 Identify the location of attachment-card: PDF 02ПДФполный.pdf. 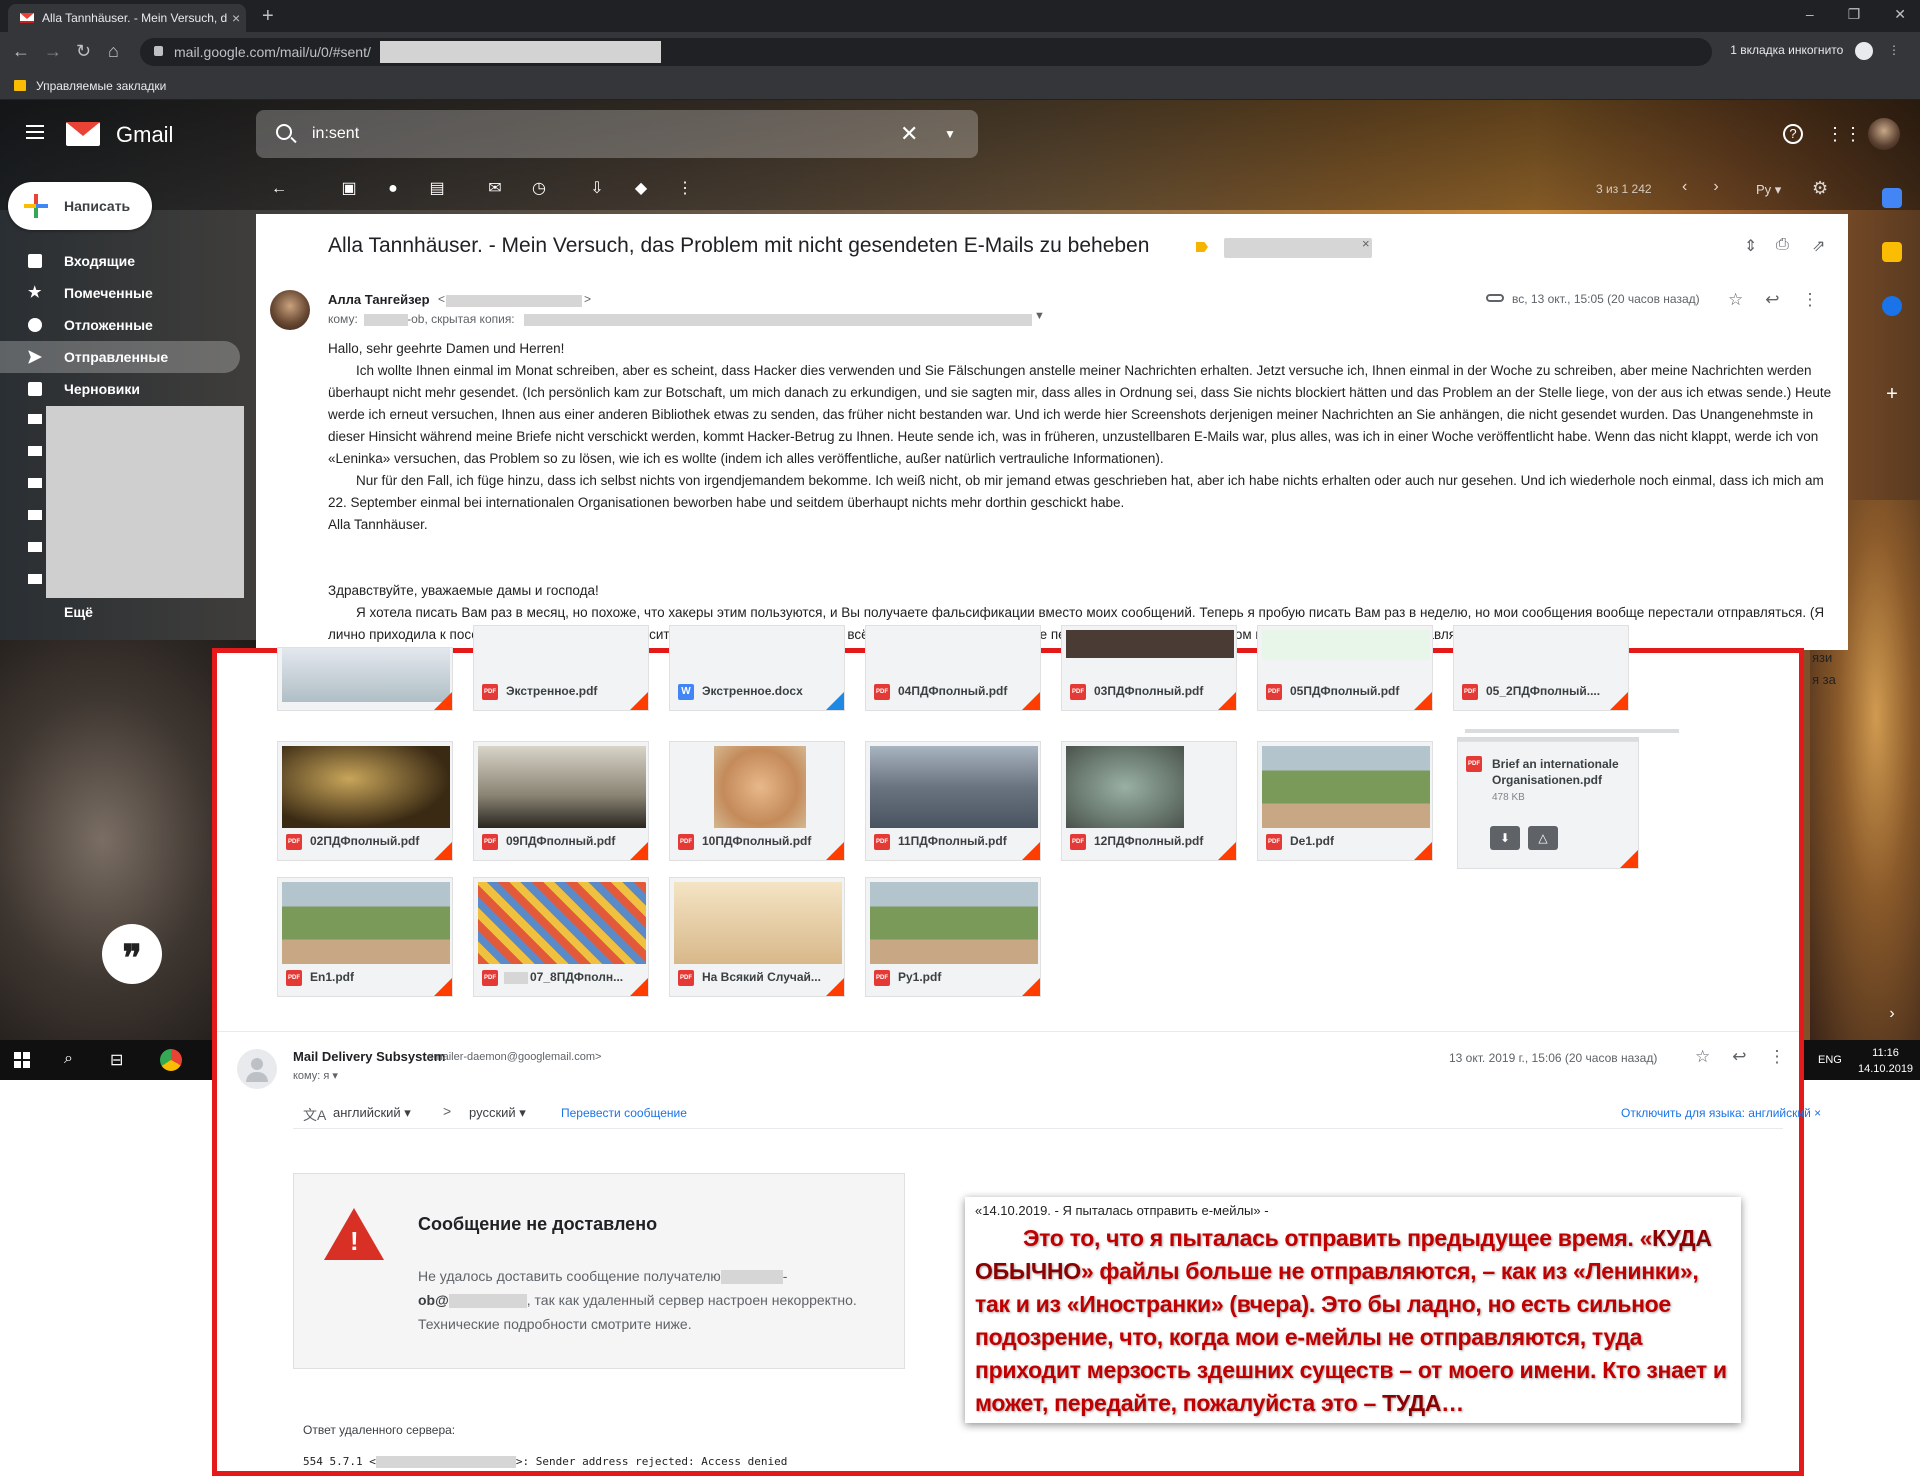
(365, 801).